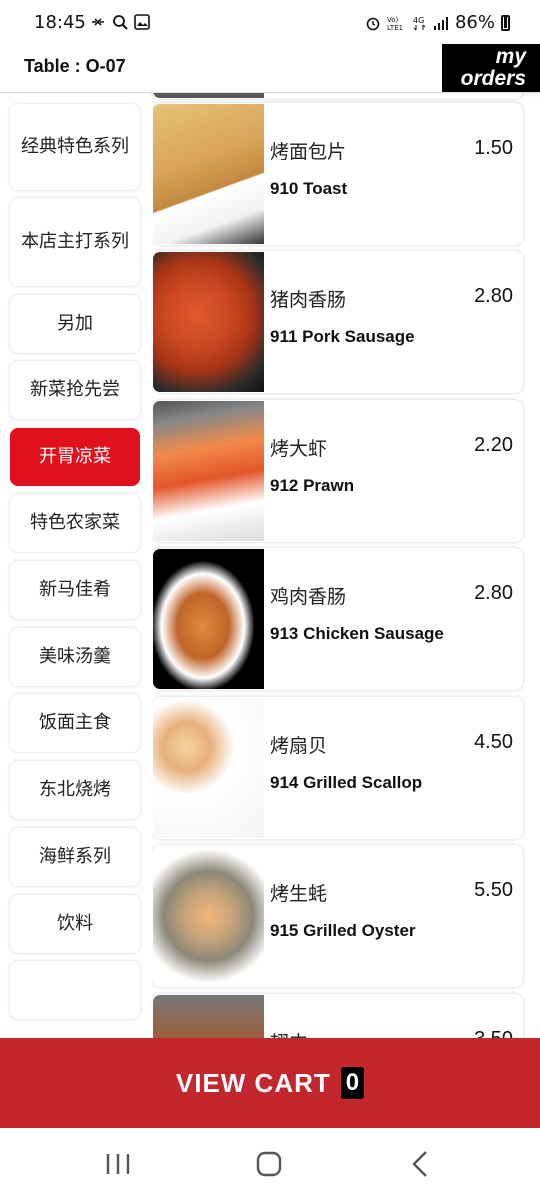  Describe the element at coordinates (75, 66) in the screenshot. I see `table-label: Table : O-07` at that location.